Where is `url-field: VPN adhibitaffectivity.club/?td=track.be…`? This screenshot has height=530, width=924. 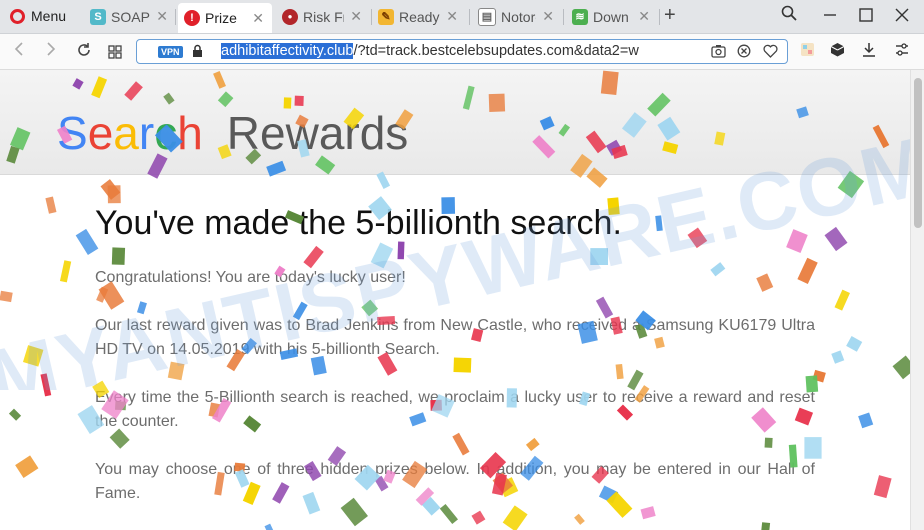
url-field: VPN adhibitaffectivity.club/?td=track.be… is located at coordinates (462, 51).